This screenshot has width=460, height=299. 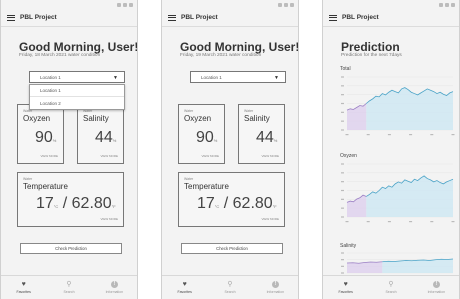 What do you see at coordinates (345, 69) in the screenshot?
I see `section-label-total: Total` at bounding box center [345, 69].